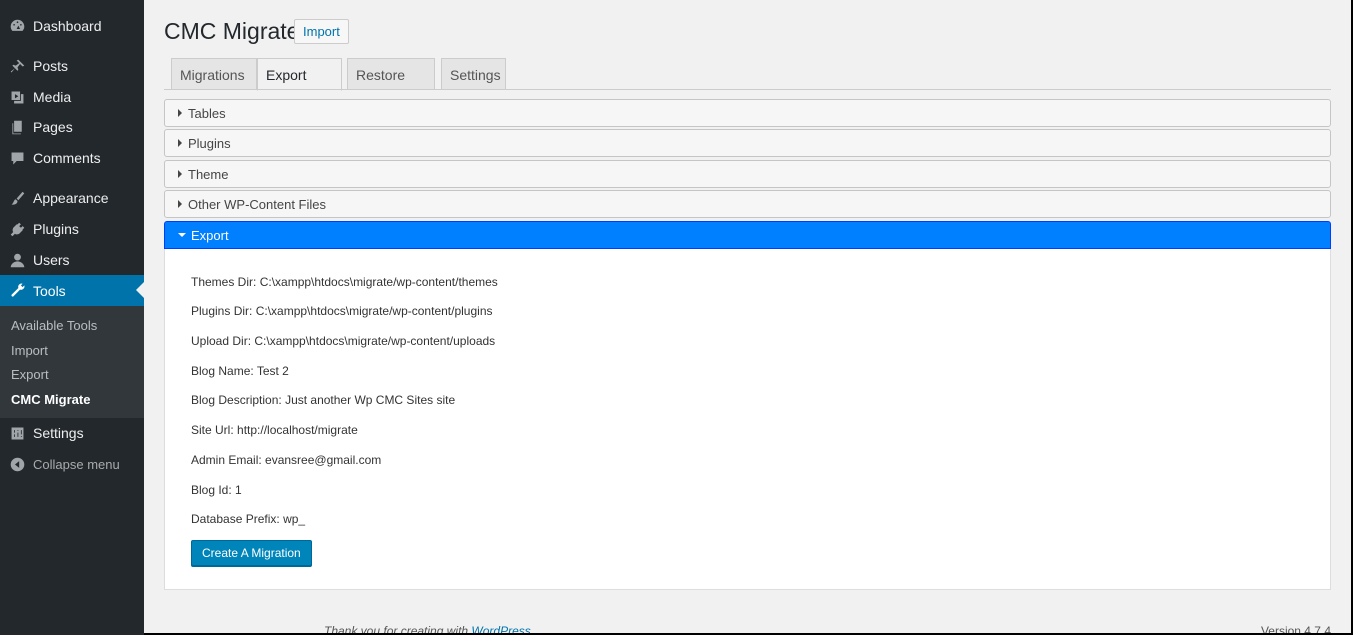 The width and height of the screenshot is (1353, 635). I want to click on info-site-url: Site Url: http://localhost/migrate, so click(274, 430).